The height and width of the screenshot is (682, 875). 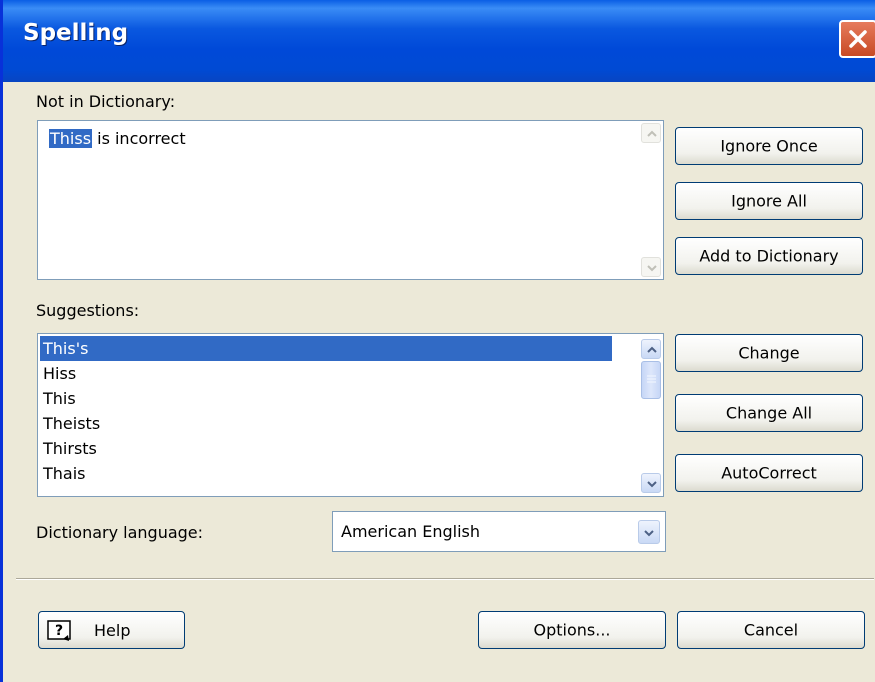 I want to click on add-to-dictionary-label: Add to Dictionary, so click(x=769, y=256).